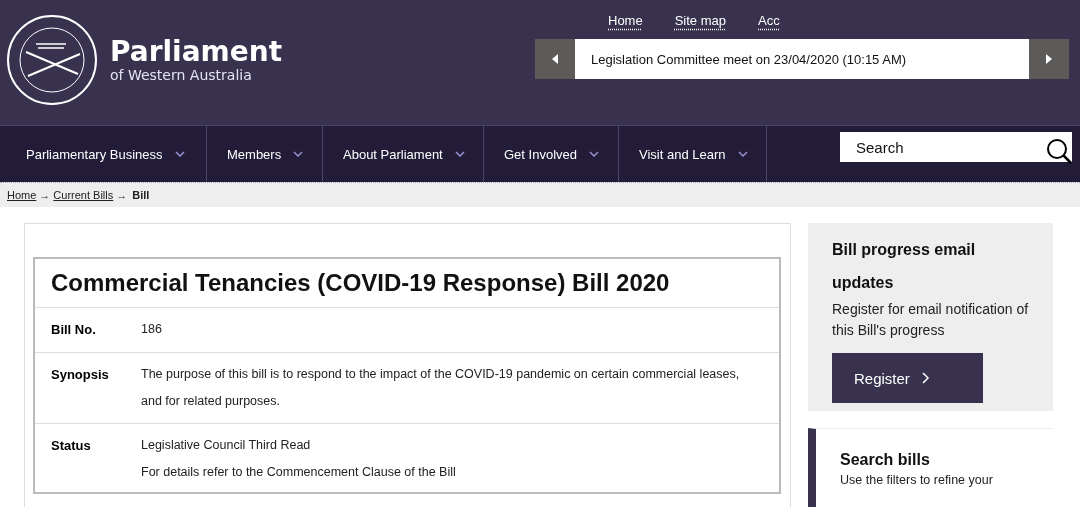 The width and height of the screenshot is (1080, 507). Describe the element at coordinates (22, 195) in the screenshot. I see `breadcrumb-link: Home` at that location.